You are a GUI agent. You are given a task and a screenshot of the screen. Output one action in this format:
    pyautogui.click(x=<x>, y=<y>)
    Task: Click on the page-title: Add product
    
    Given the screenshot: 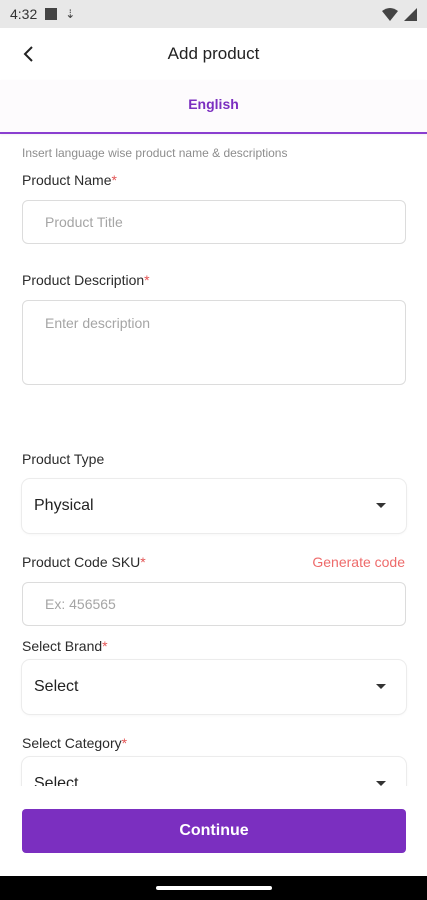 What is the action you would take?
    pyautogui.click(x=213, y=53)
    